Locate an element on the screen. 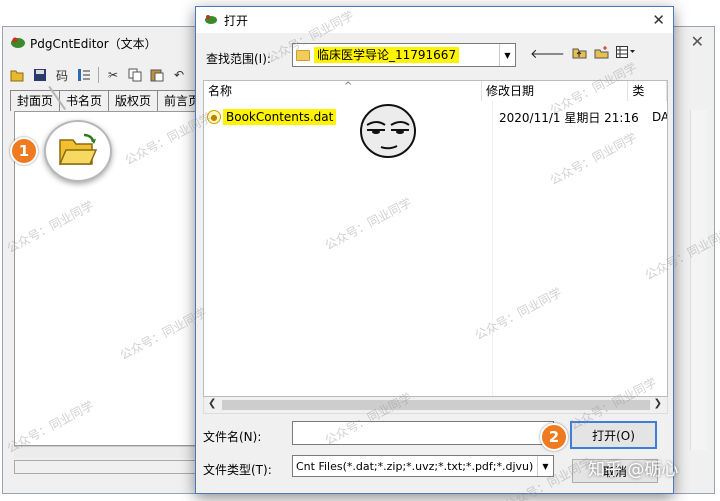 This screenshot has width=720, height=501. app-titlebar: PdgCntEditor（文本） is located at coordinates (83, 43).